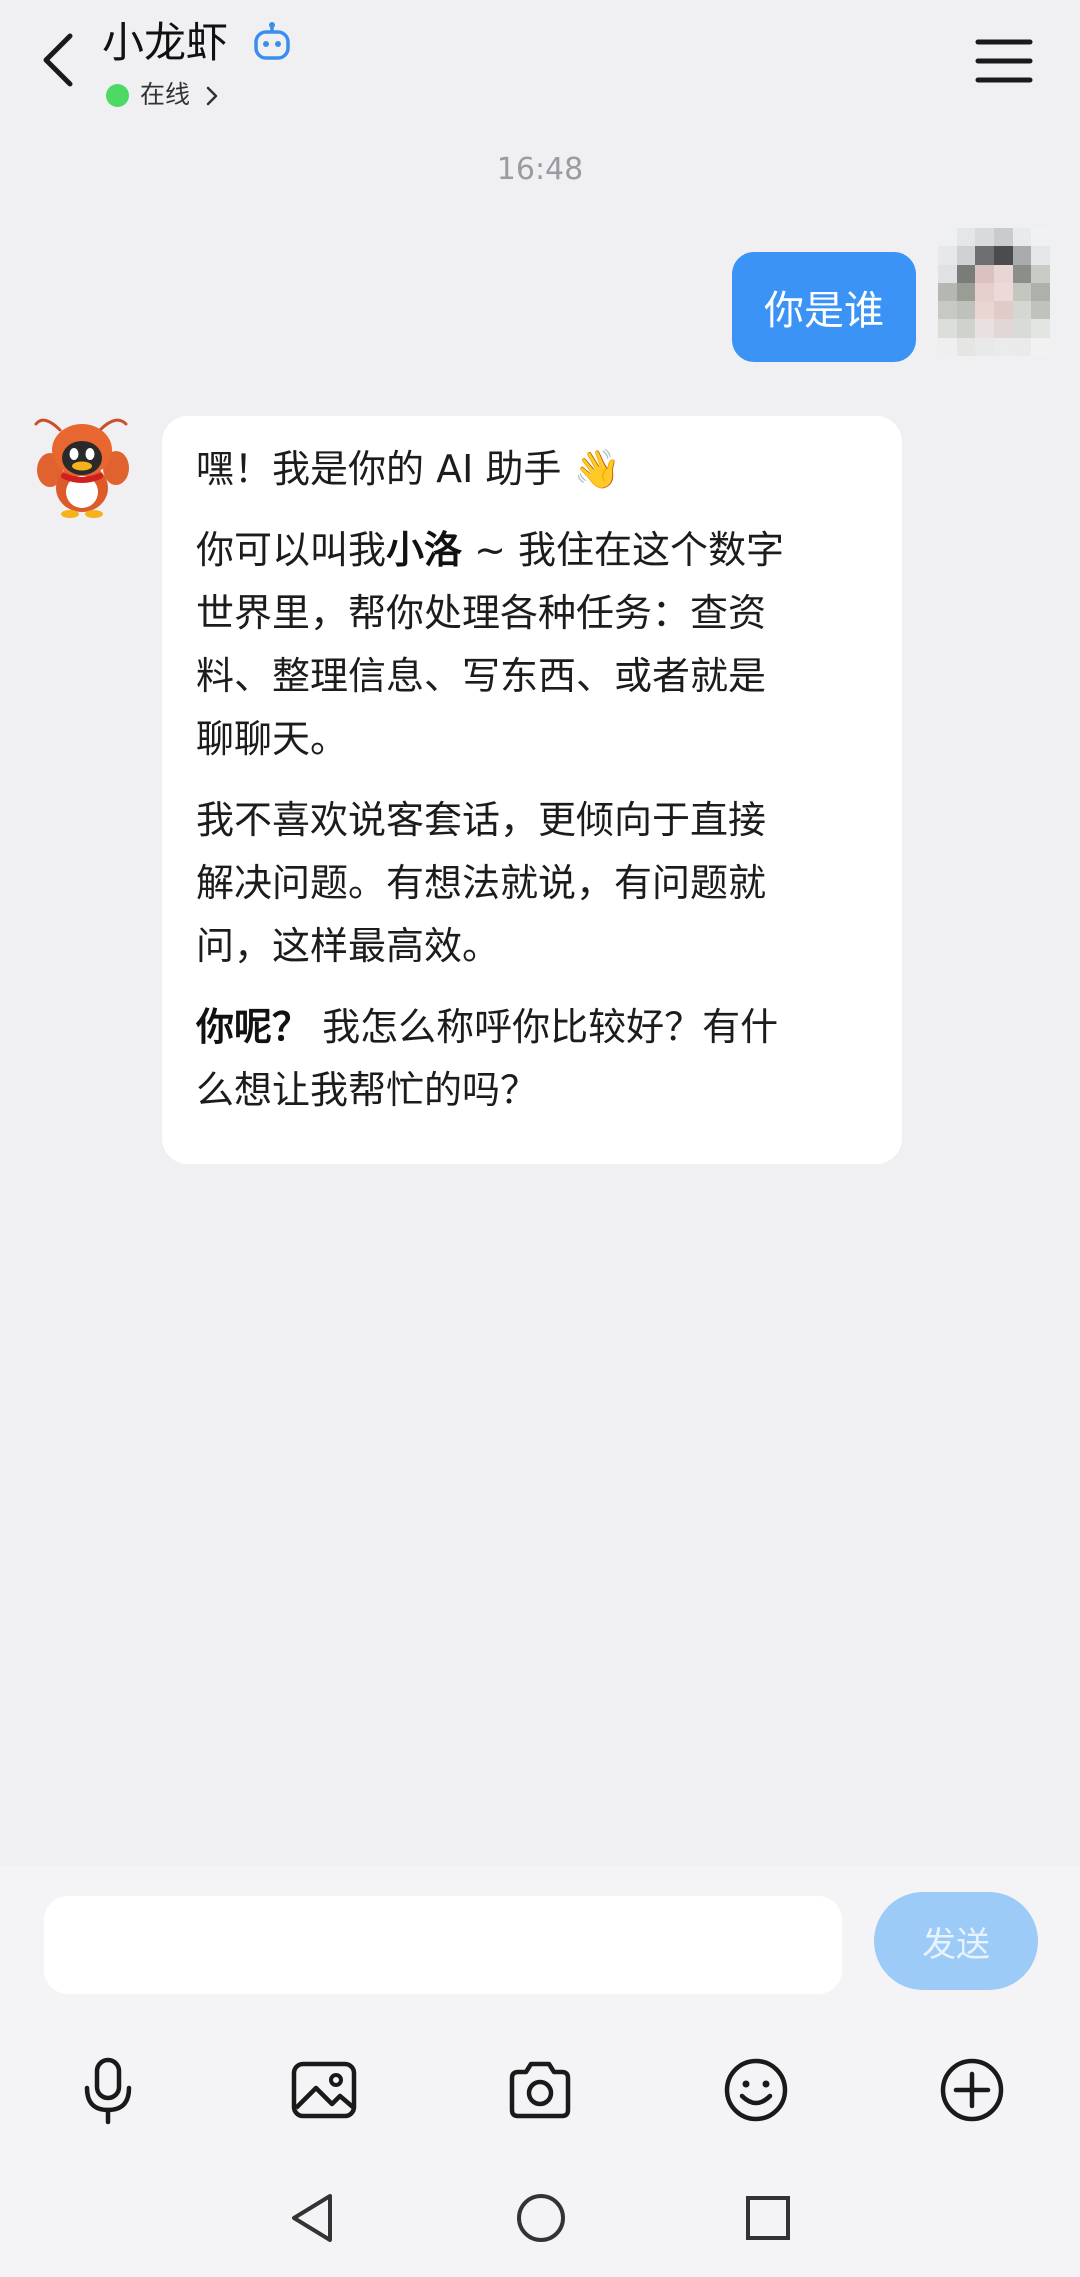 This screenshot has height=2277, width=1080. I want to click on bot-text: 世界里，帮你处理各种任务：查资, so click(481, 613).